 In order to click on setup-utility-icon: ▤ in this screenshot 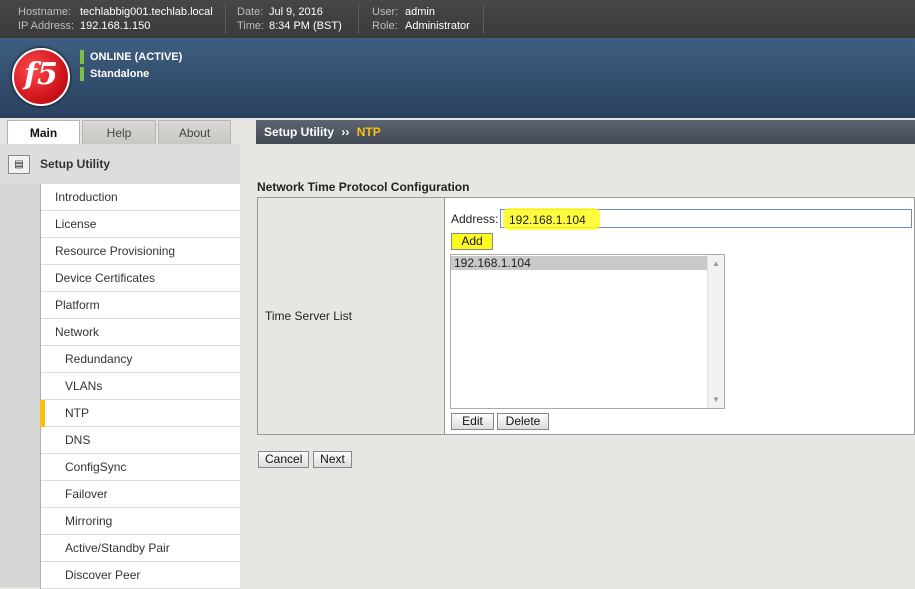, I will do `click(19, 164)`.